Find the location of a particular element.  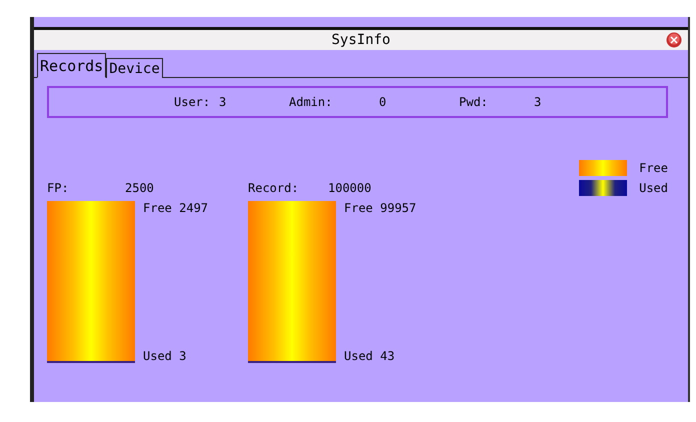

free-count: Free 2497 is located at coordinates (175, 208).